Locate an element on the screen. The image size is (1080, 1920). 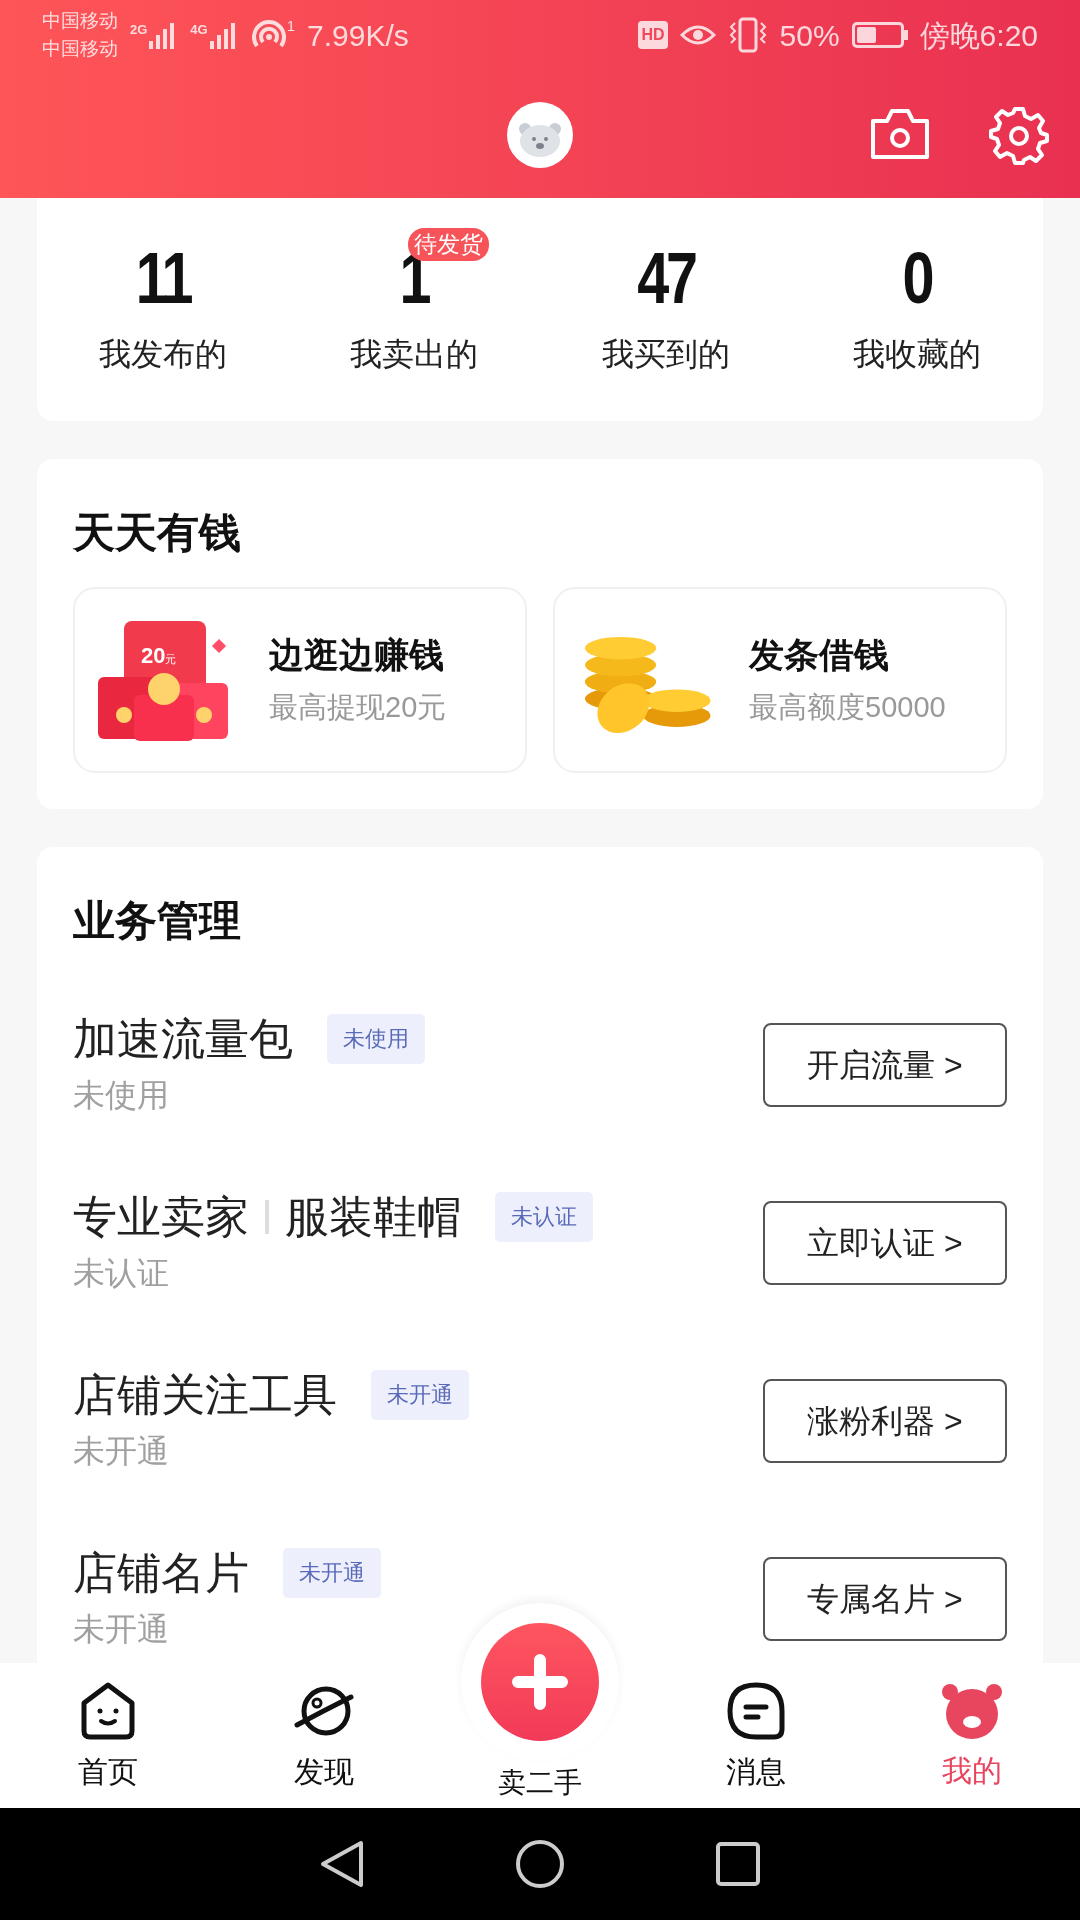
action-button: 开启流量 > is located at coordinates (885, 1065).